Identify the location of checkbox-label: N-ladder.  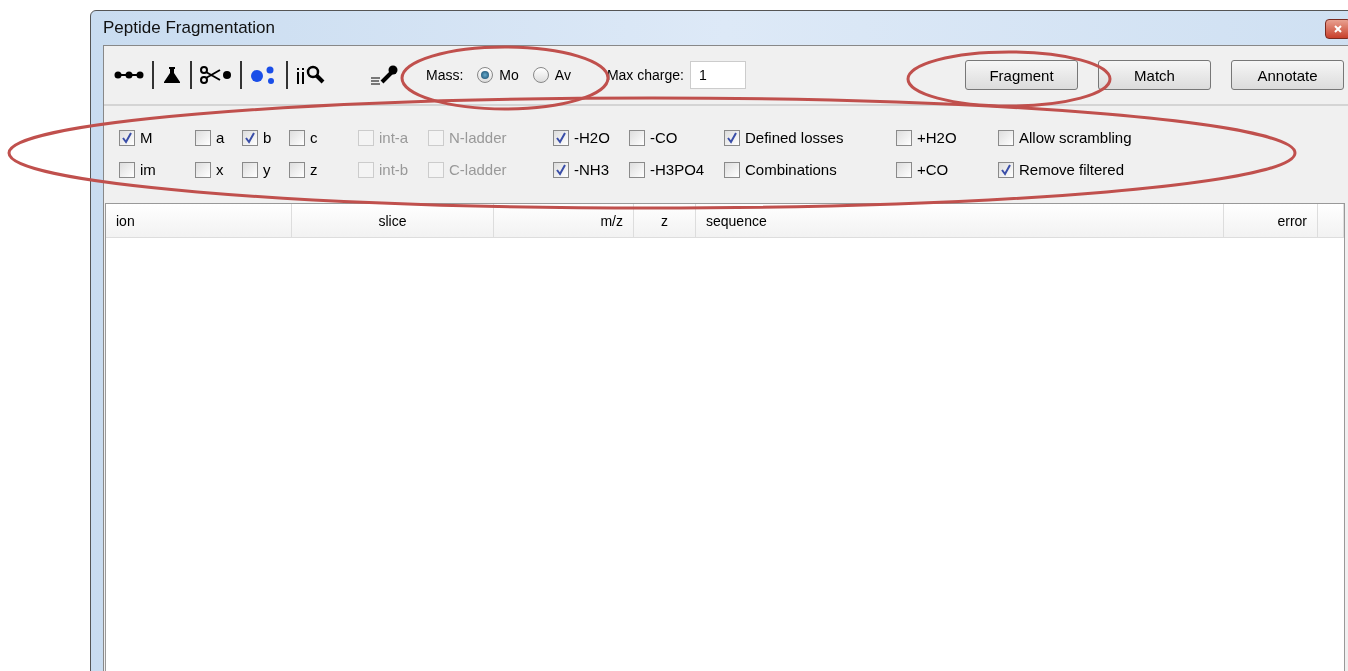
(478, 137).